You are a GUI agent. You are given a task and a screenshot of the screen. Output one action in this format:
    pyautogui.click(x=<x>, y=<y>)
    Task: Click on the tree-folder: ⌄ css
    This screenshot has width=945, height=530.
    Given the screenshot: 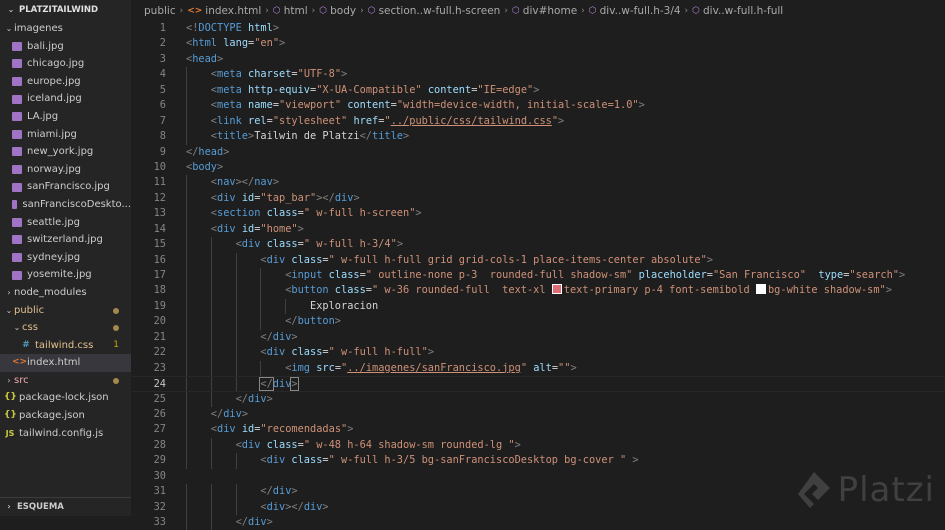 What is the action you would take?
    pyautogui.click(x=65, y=328)
    